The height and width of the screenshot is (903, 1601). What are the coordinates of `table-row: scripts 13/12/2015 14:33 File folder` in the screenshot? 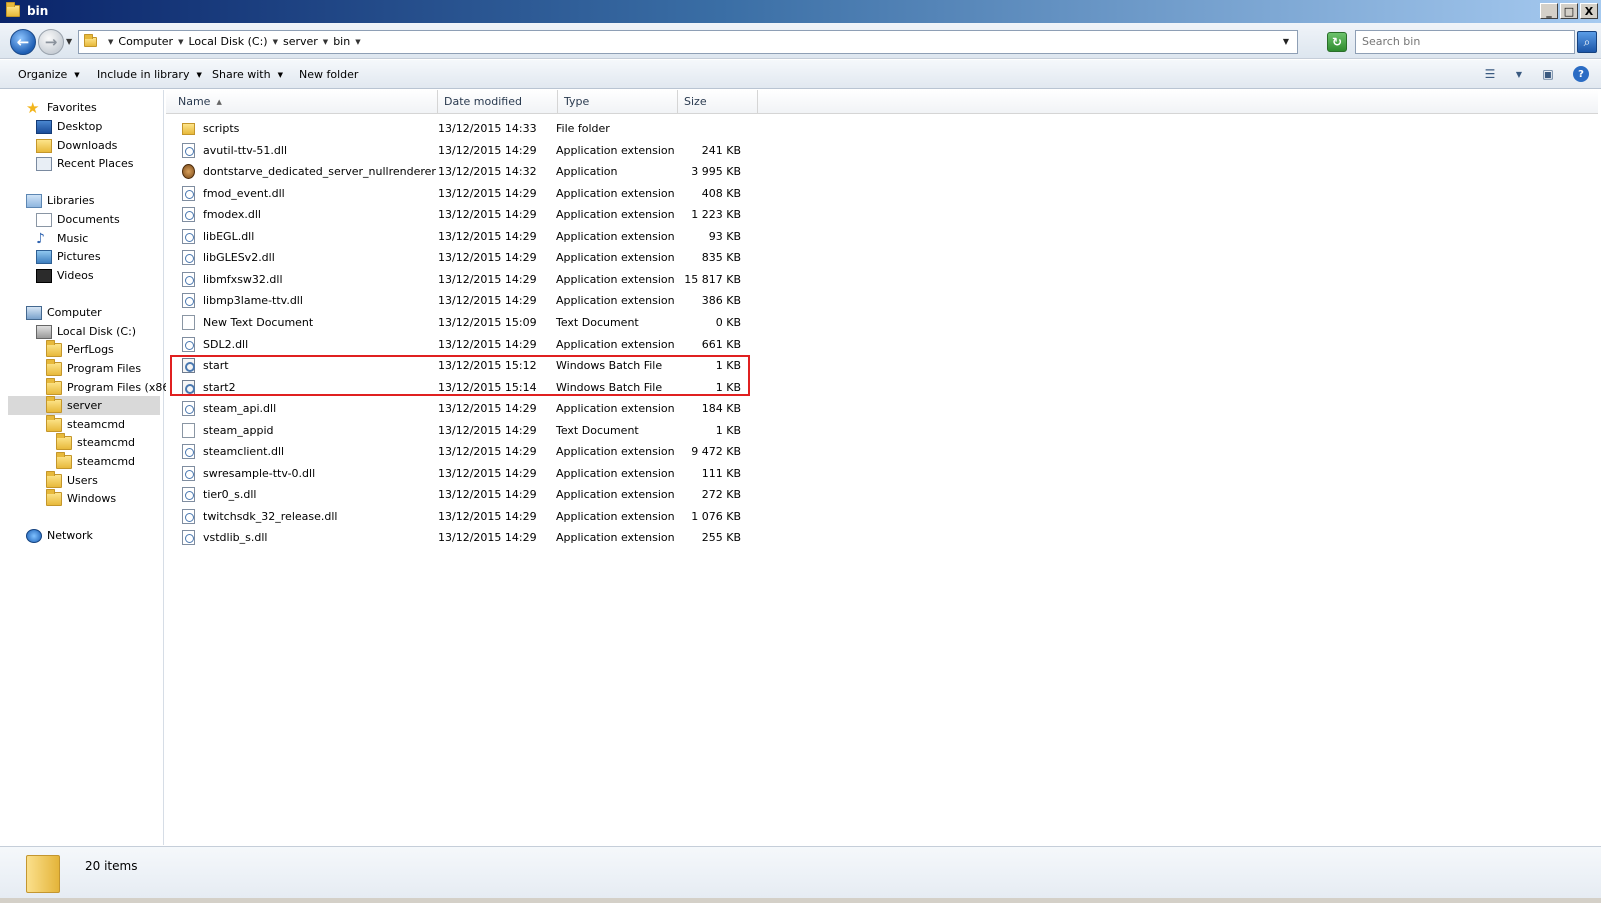 It's located at (466, 129).